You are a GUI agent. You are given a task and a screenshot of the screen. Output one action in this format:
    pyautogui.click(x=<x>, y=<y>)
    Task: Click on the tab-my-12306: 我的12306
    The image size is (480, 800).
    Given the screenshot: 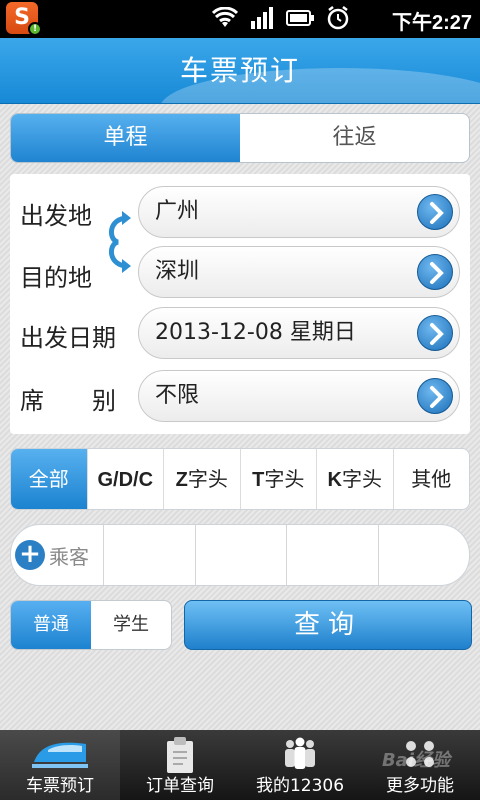 What is the action you would take?
    pyautogui.click(x=300, y=765)
    